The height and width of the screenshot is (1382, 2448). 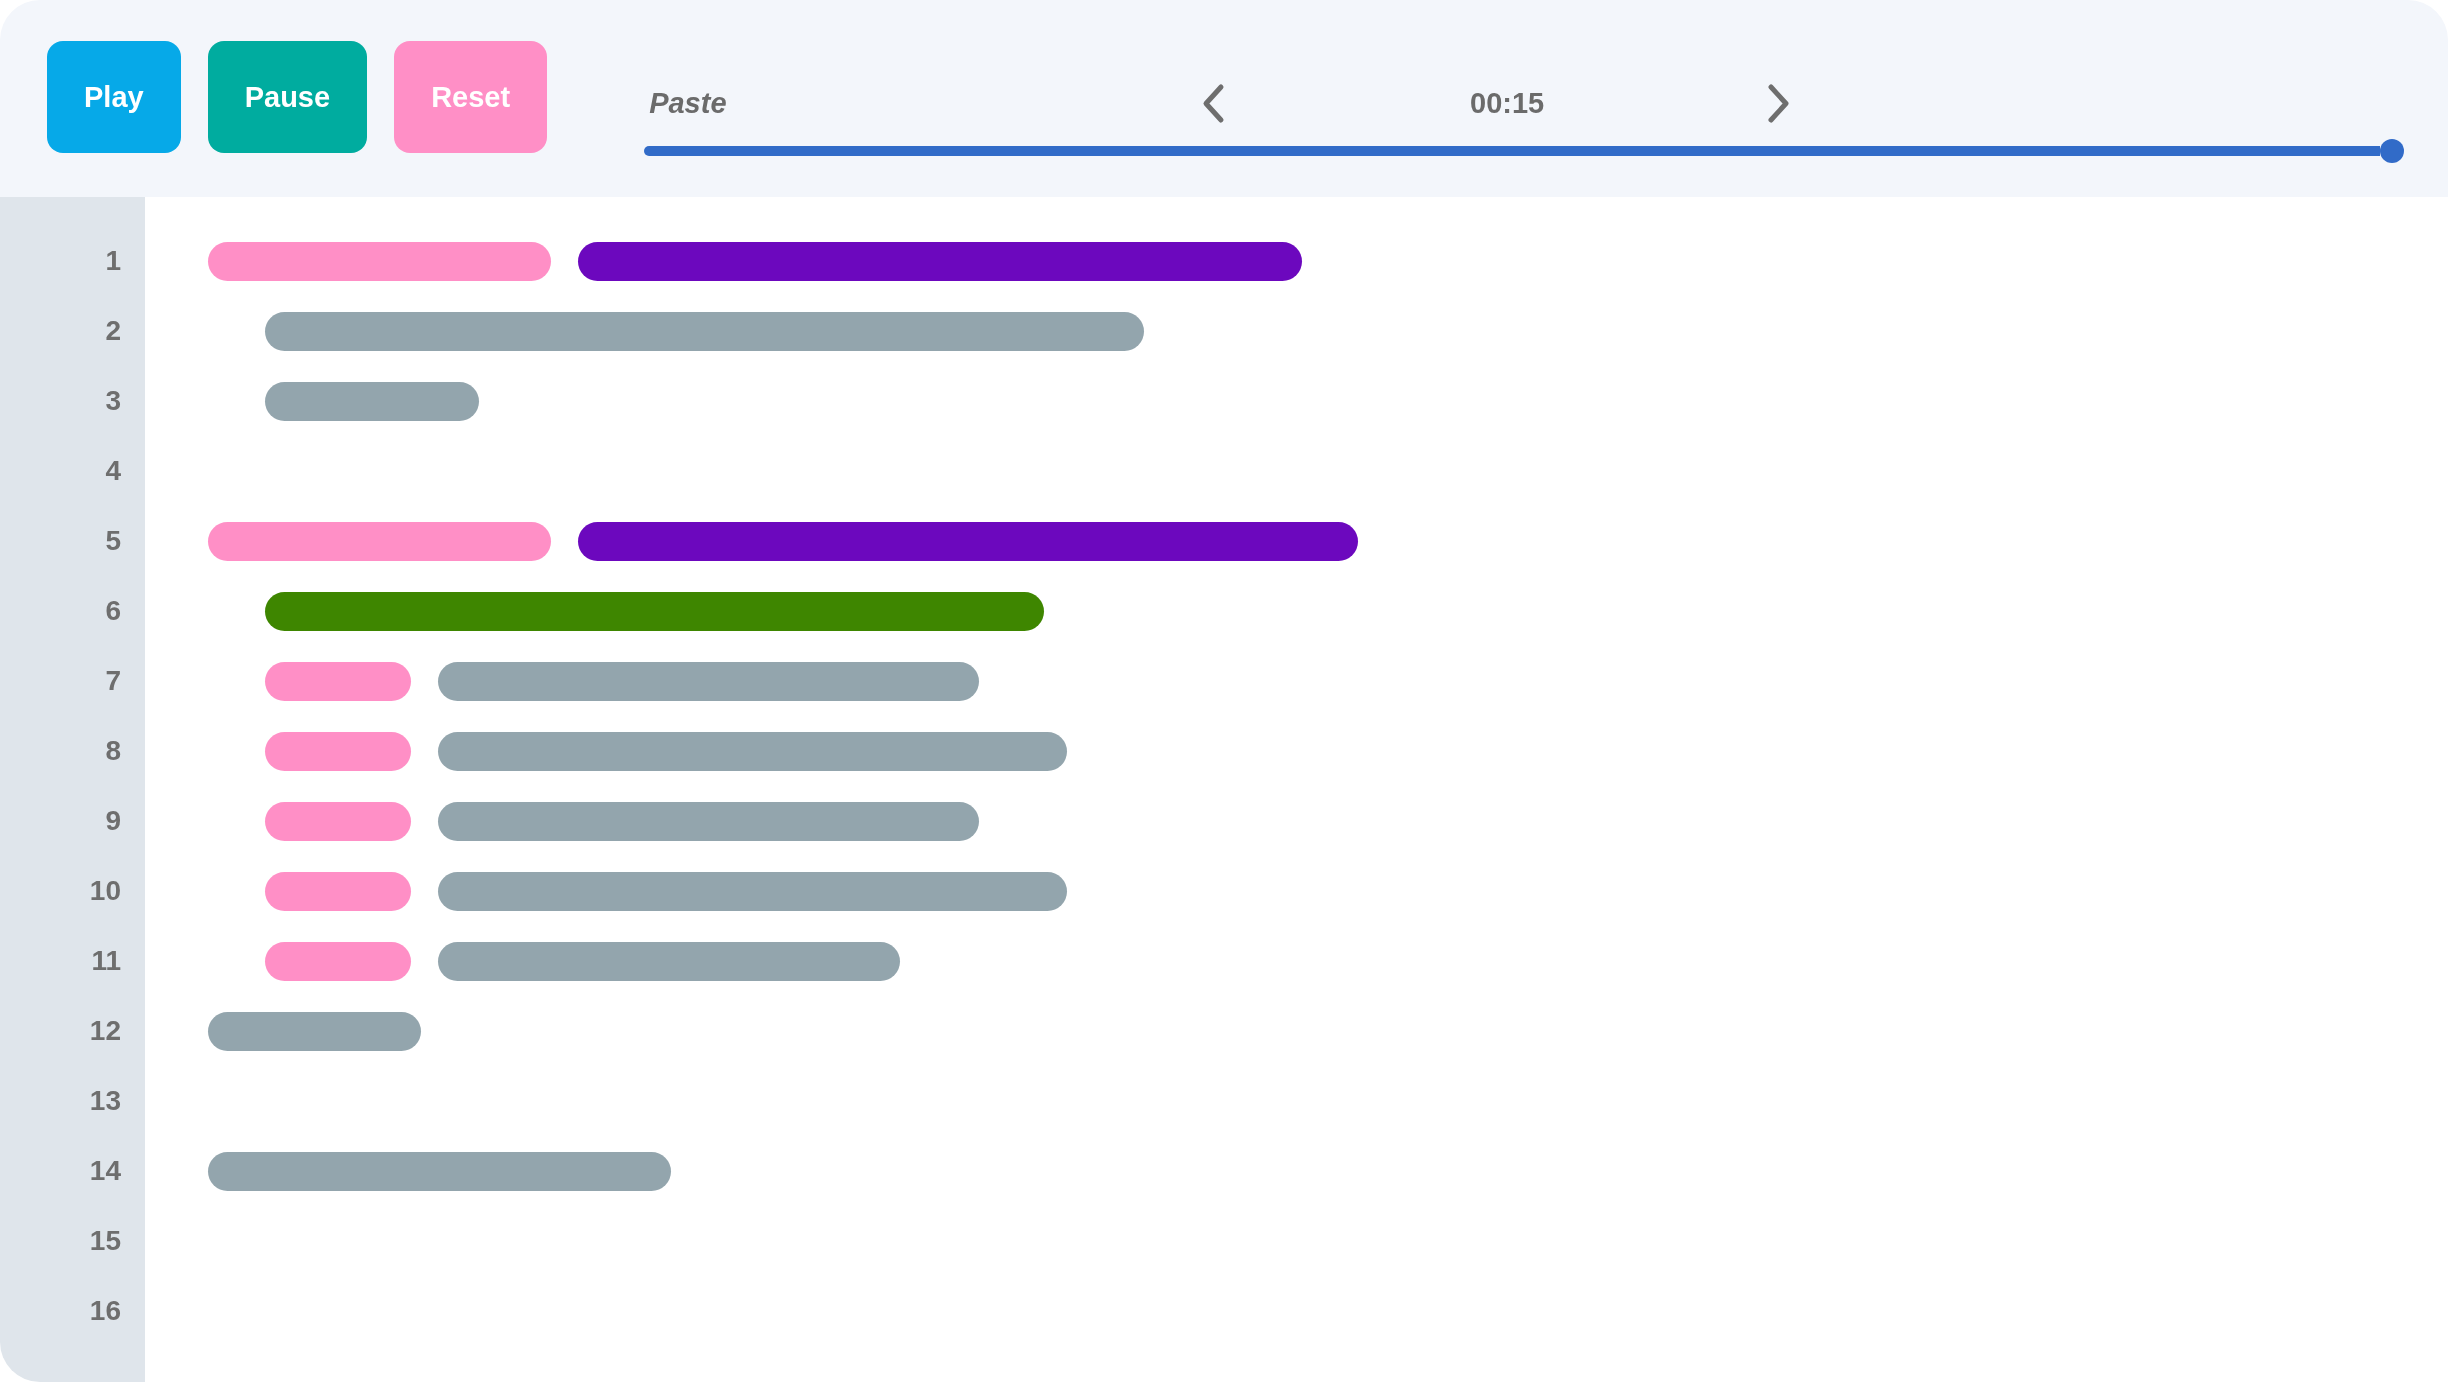 What do you see at coordinates (113, 821) in the screenshot?
I see `line-number: 9` at bounding box center [113, 821].